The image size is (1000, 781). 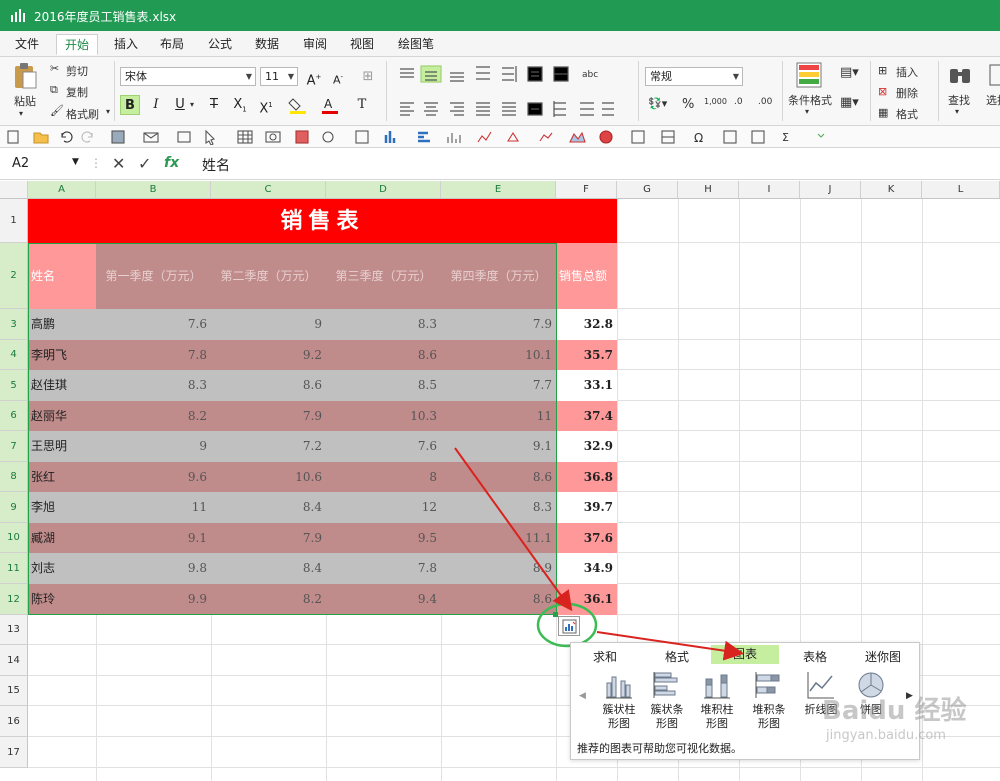 I want to click on format-cells-button: 格式, so click(x=907, y=114).